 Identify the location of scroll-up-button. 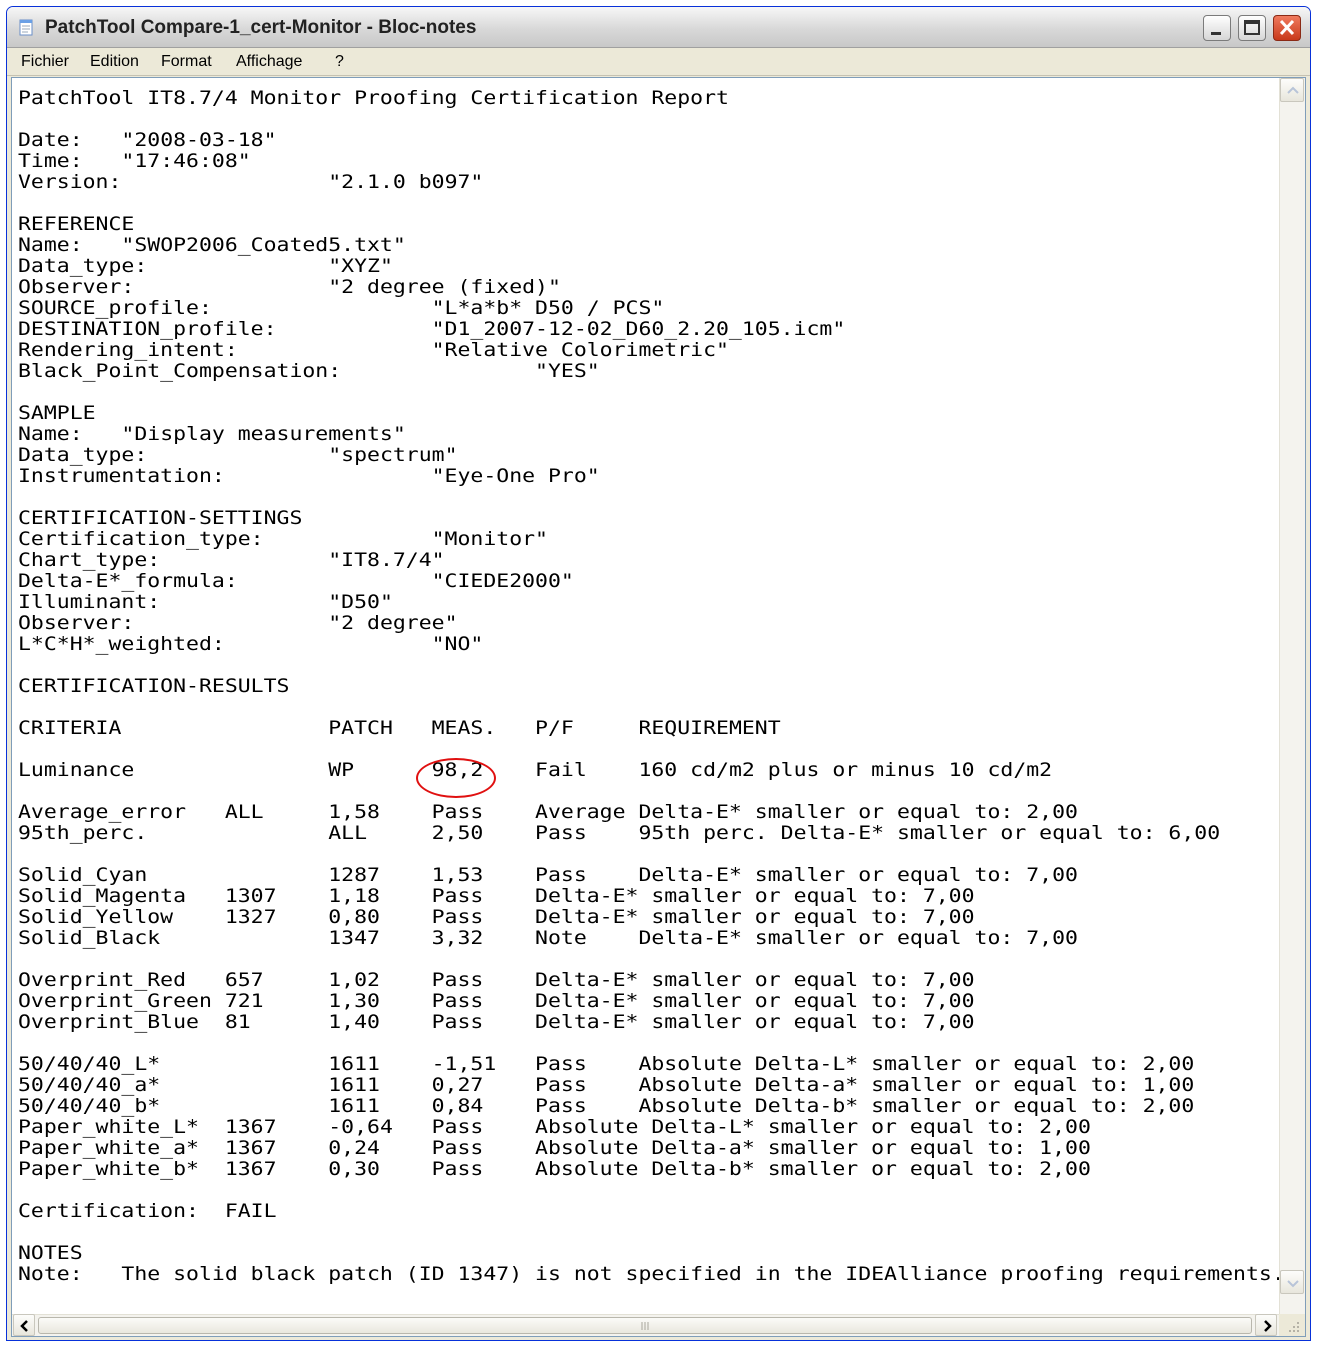
(1292, 90).